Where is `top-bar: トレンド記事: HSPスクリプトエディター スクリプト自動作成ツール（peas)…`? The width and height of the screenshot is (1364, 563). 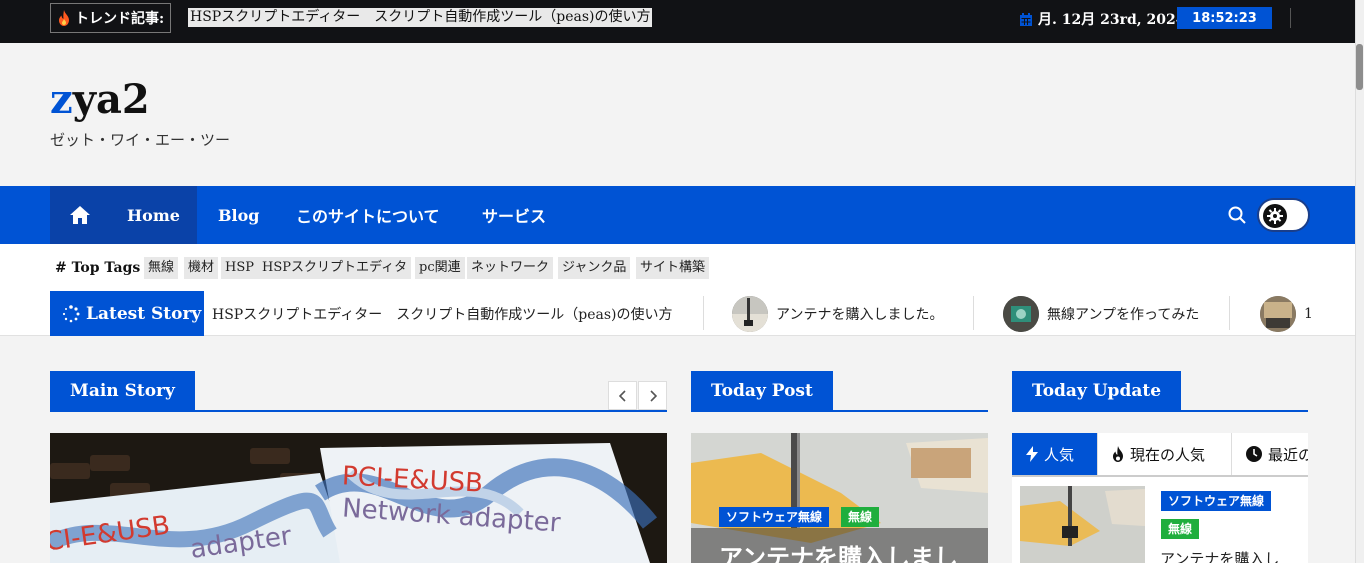 top-bar: トレンド記事: HSPスクリプトエディター スクリプト自動作成ツール（peas)… is located at coordinates (682, 21).